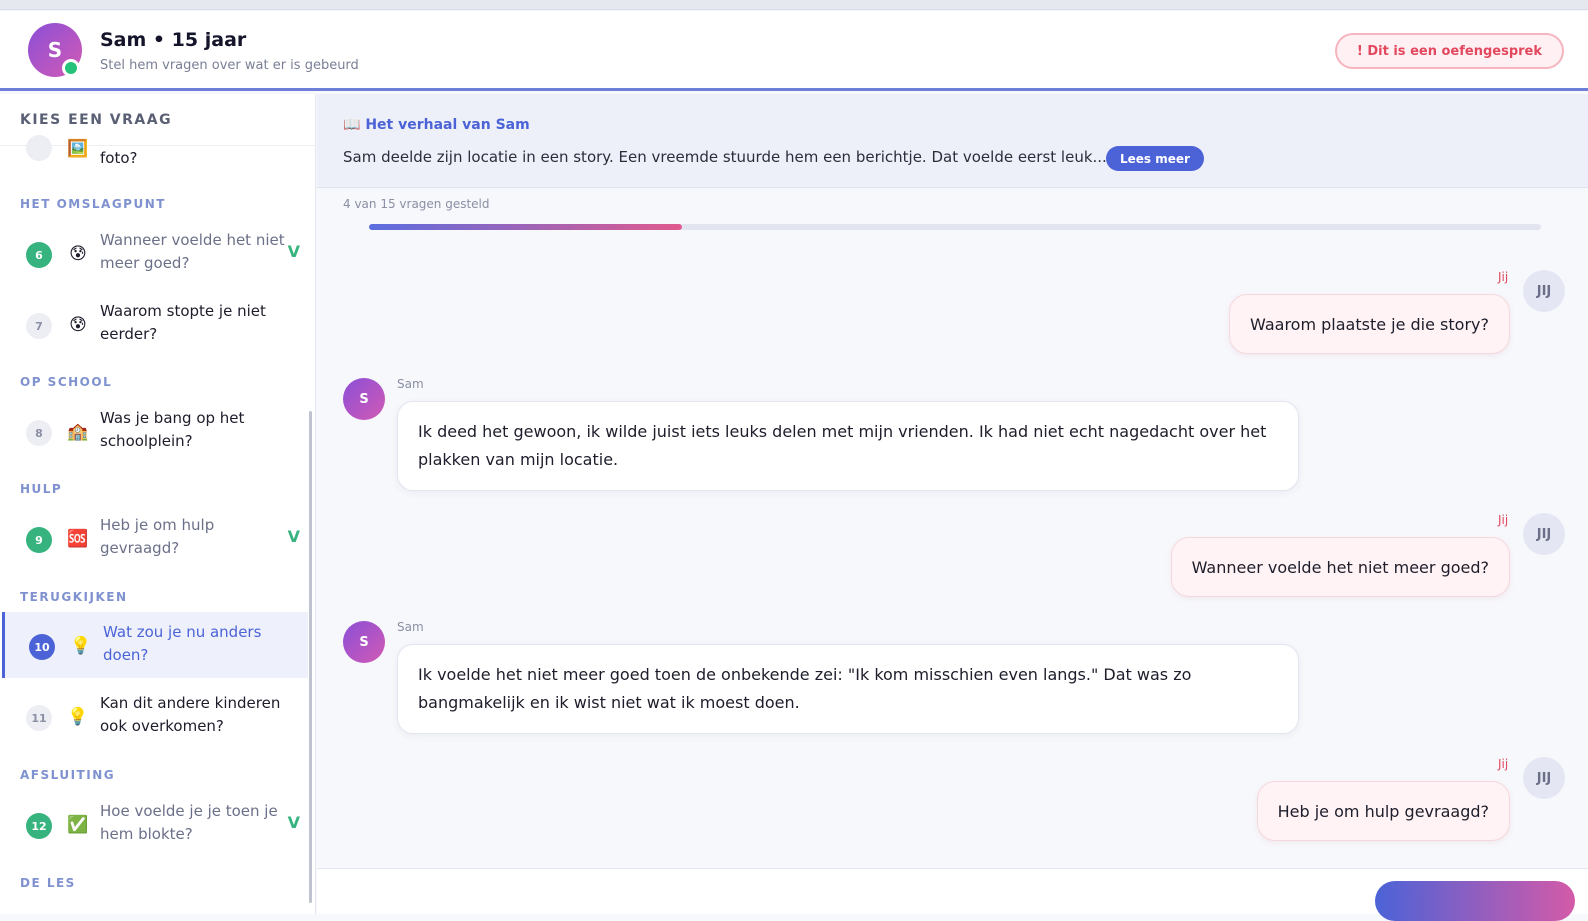  Describe the element at coordinates (68, 775) in the screenshot. I see `section-label-afsluiting: AFSLUITING` at that location.